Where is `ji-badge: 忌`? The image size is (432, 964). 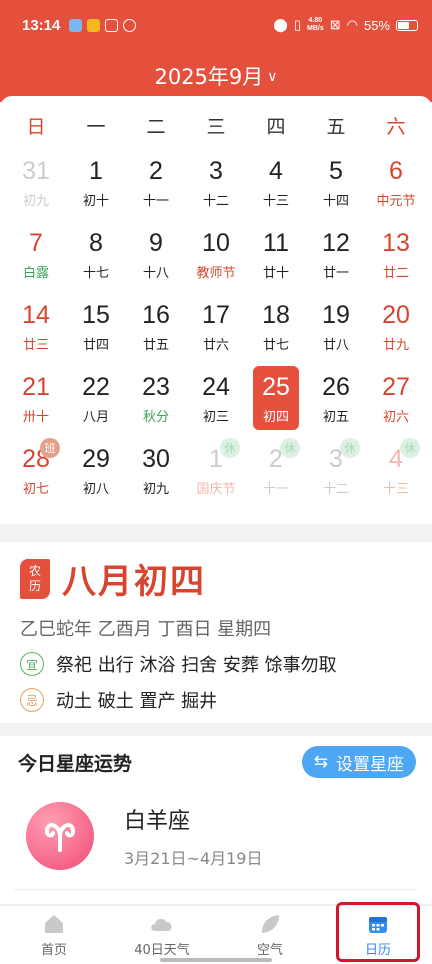 ji-badge: 忌 is located at coordinates (32, 700).